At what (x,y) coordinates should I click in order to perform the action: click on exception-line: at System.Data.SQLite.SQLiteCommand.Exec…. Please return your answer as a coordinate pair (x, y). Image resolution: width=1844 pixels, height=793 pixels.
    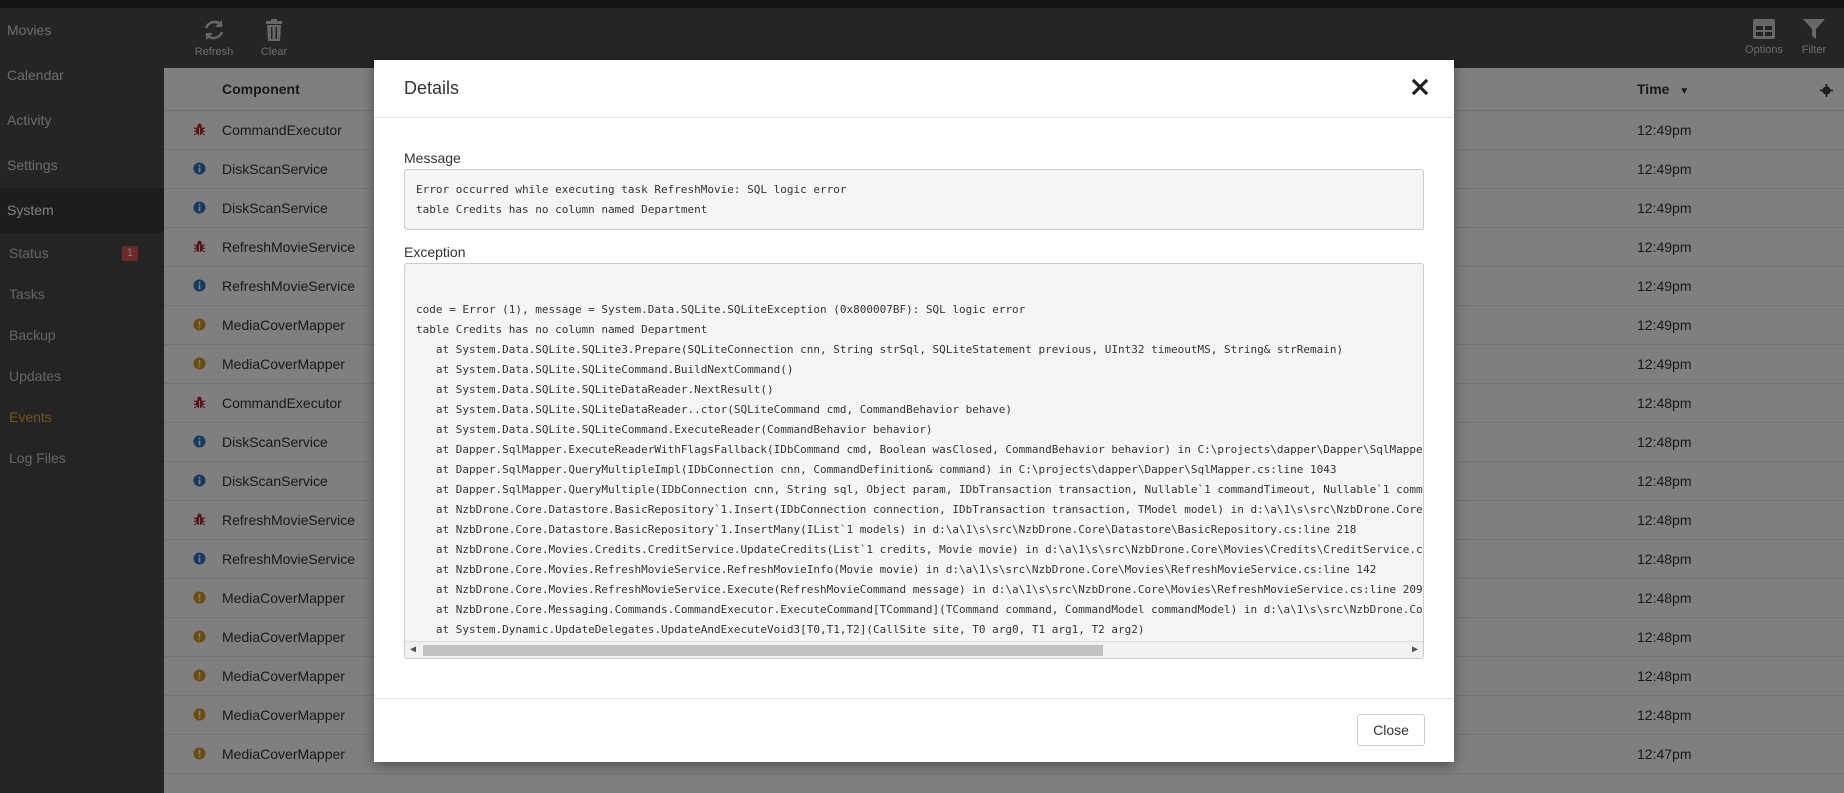
    Looking at the image, I should click on (674, 429).